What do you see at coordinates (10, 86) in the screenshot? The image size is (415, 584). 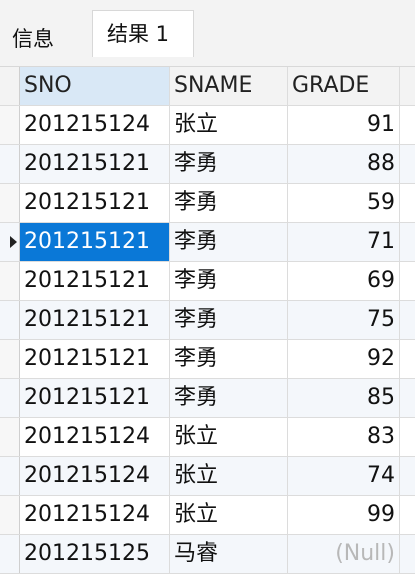 I see `header-corner` at bounding box center [10, 86].